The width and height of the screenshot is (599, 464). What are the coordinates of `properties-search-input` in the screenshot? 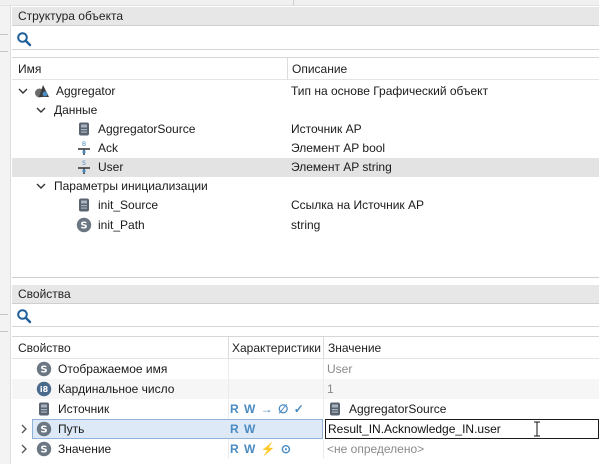 It's located at (315, 316).